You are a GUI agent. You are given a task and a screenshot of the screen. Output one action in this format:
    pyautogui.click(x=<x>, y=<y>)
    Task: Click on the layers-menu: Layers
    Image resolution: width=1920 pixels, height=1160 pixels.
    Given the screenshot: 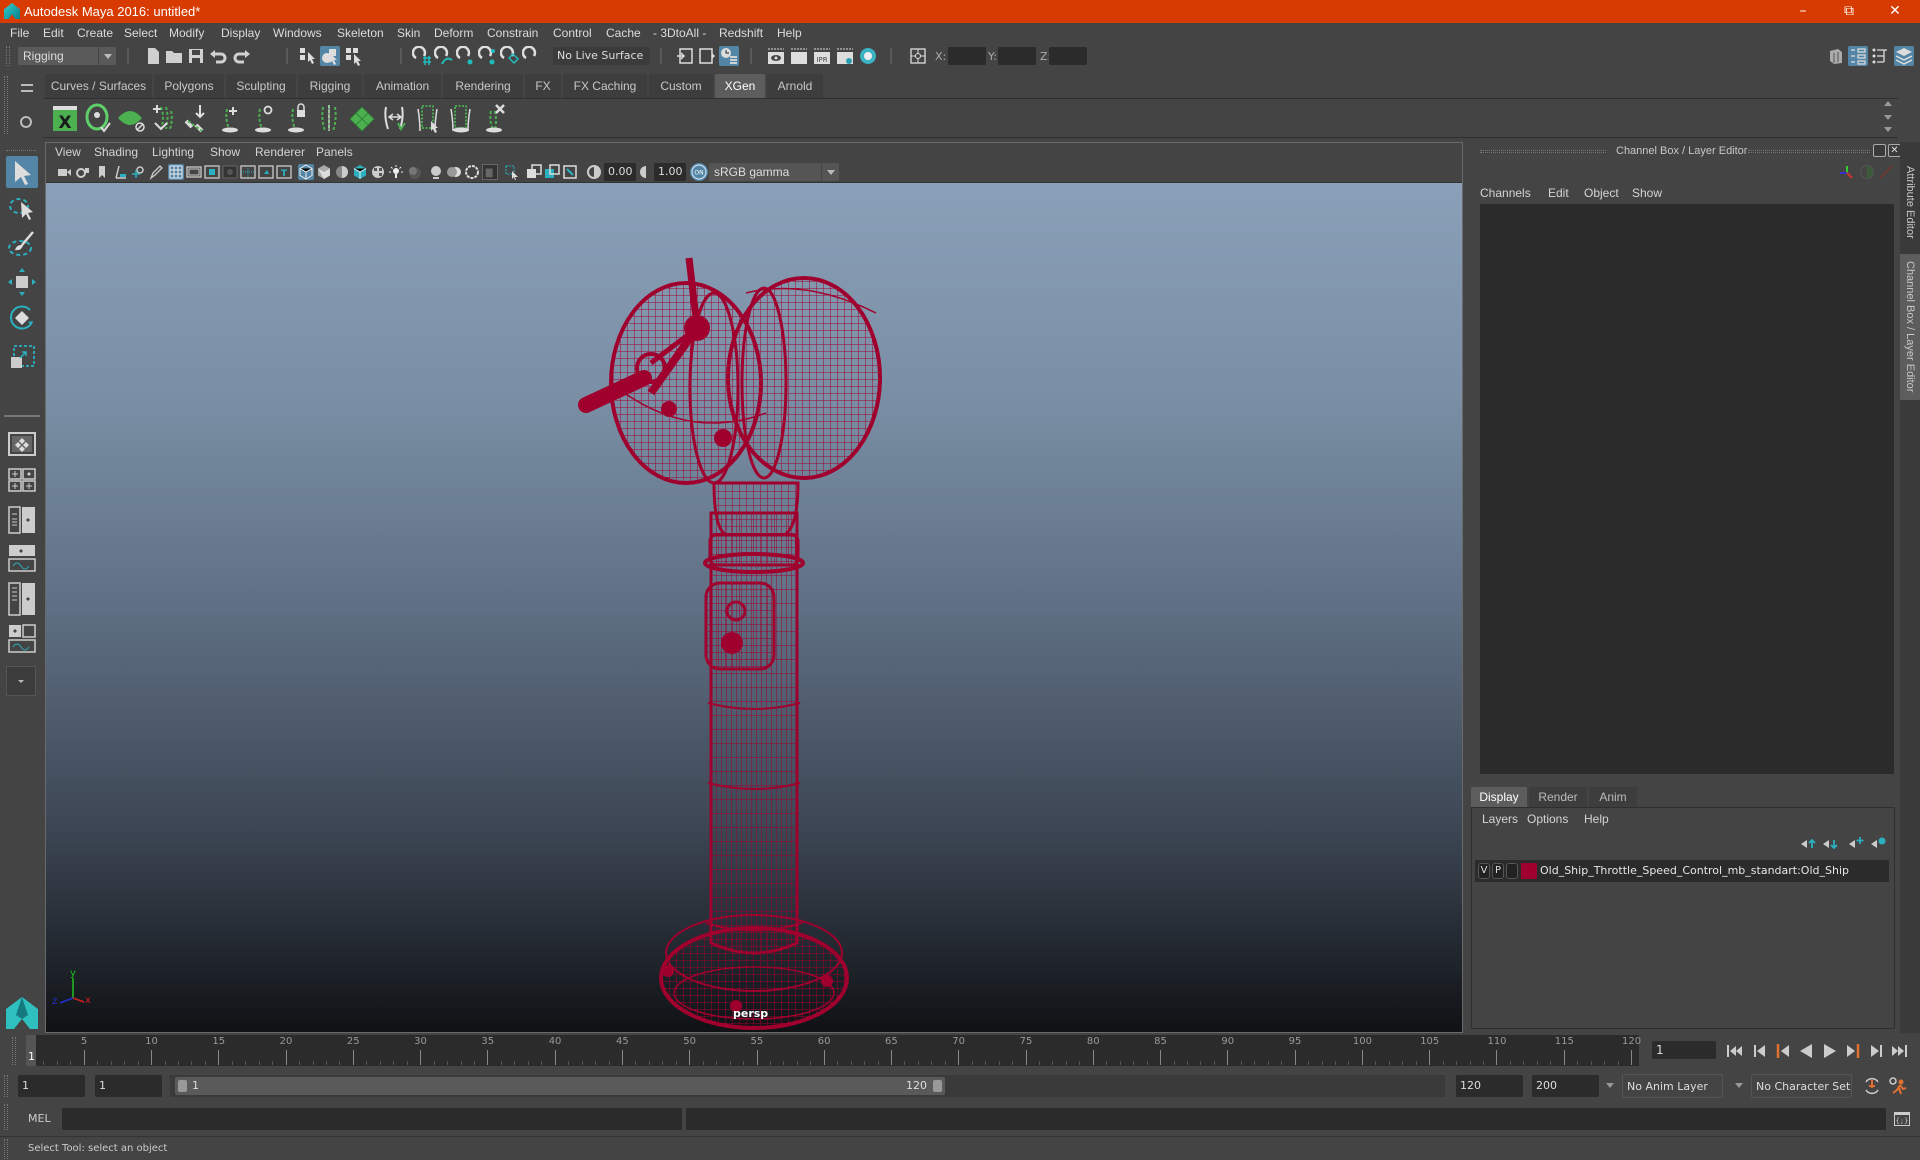 What is the action you would take?
    pyautogui.click(x=1500, y=819)
    